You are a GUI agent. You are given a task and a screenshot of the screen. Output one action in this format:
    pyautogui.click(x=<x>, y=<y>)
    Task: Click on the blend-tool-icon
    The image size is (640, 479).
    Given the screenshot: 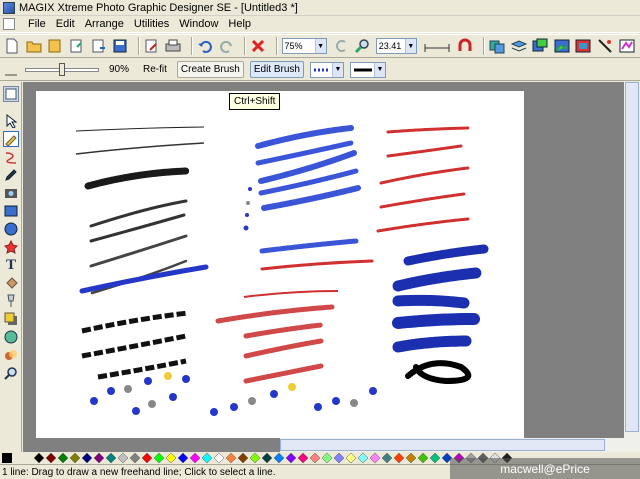 What is the action you would take?
    pyautogui.click(x=11, y=355)
    